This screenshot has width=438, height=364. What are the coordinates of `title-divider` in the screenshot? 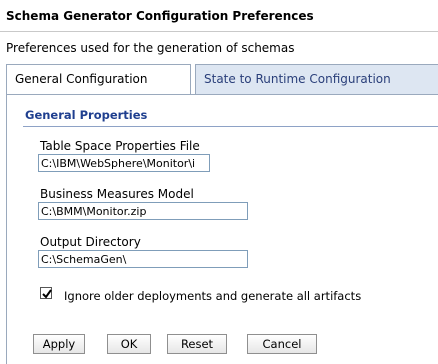 It's located at (219, 31).